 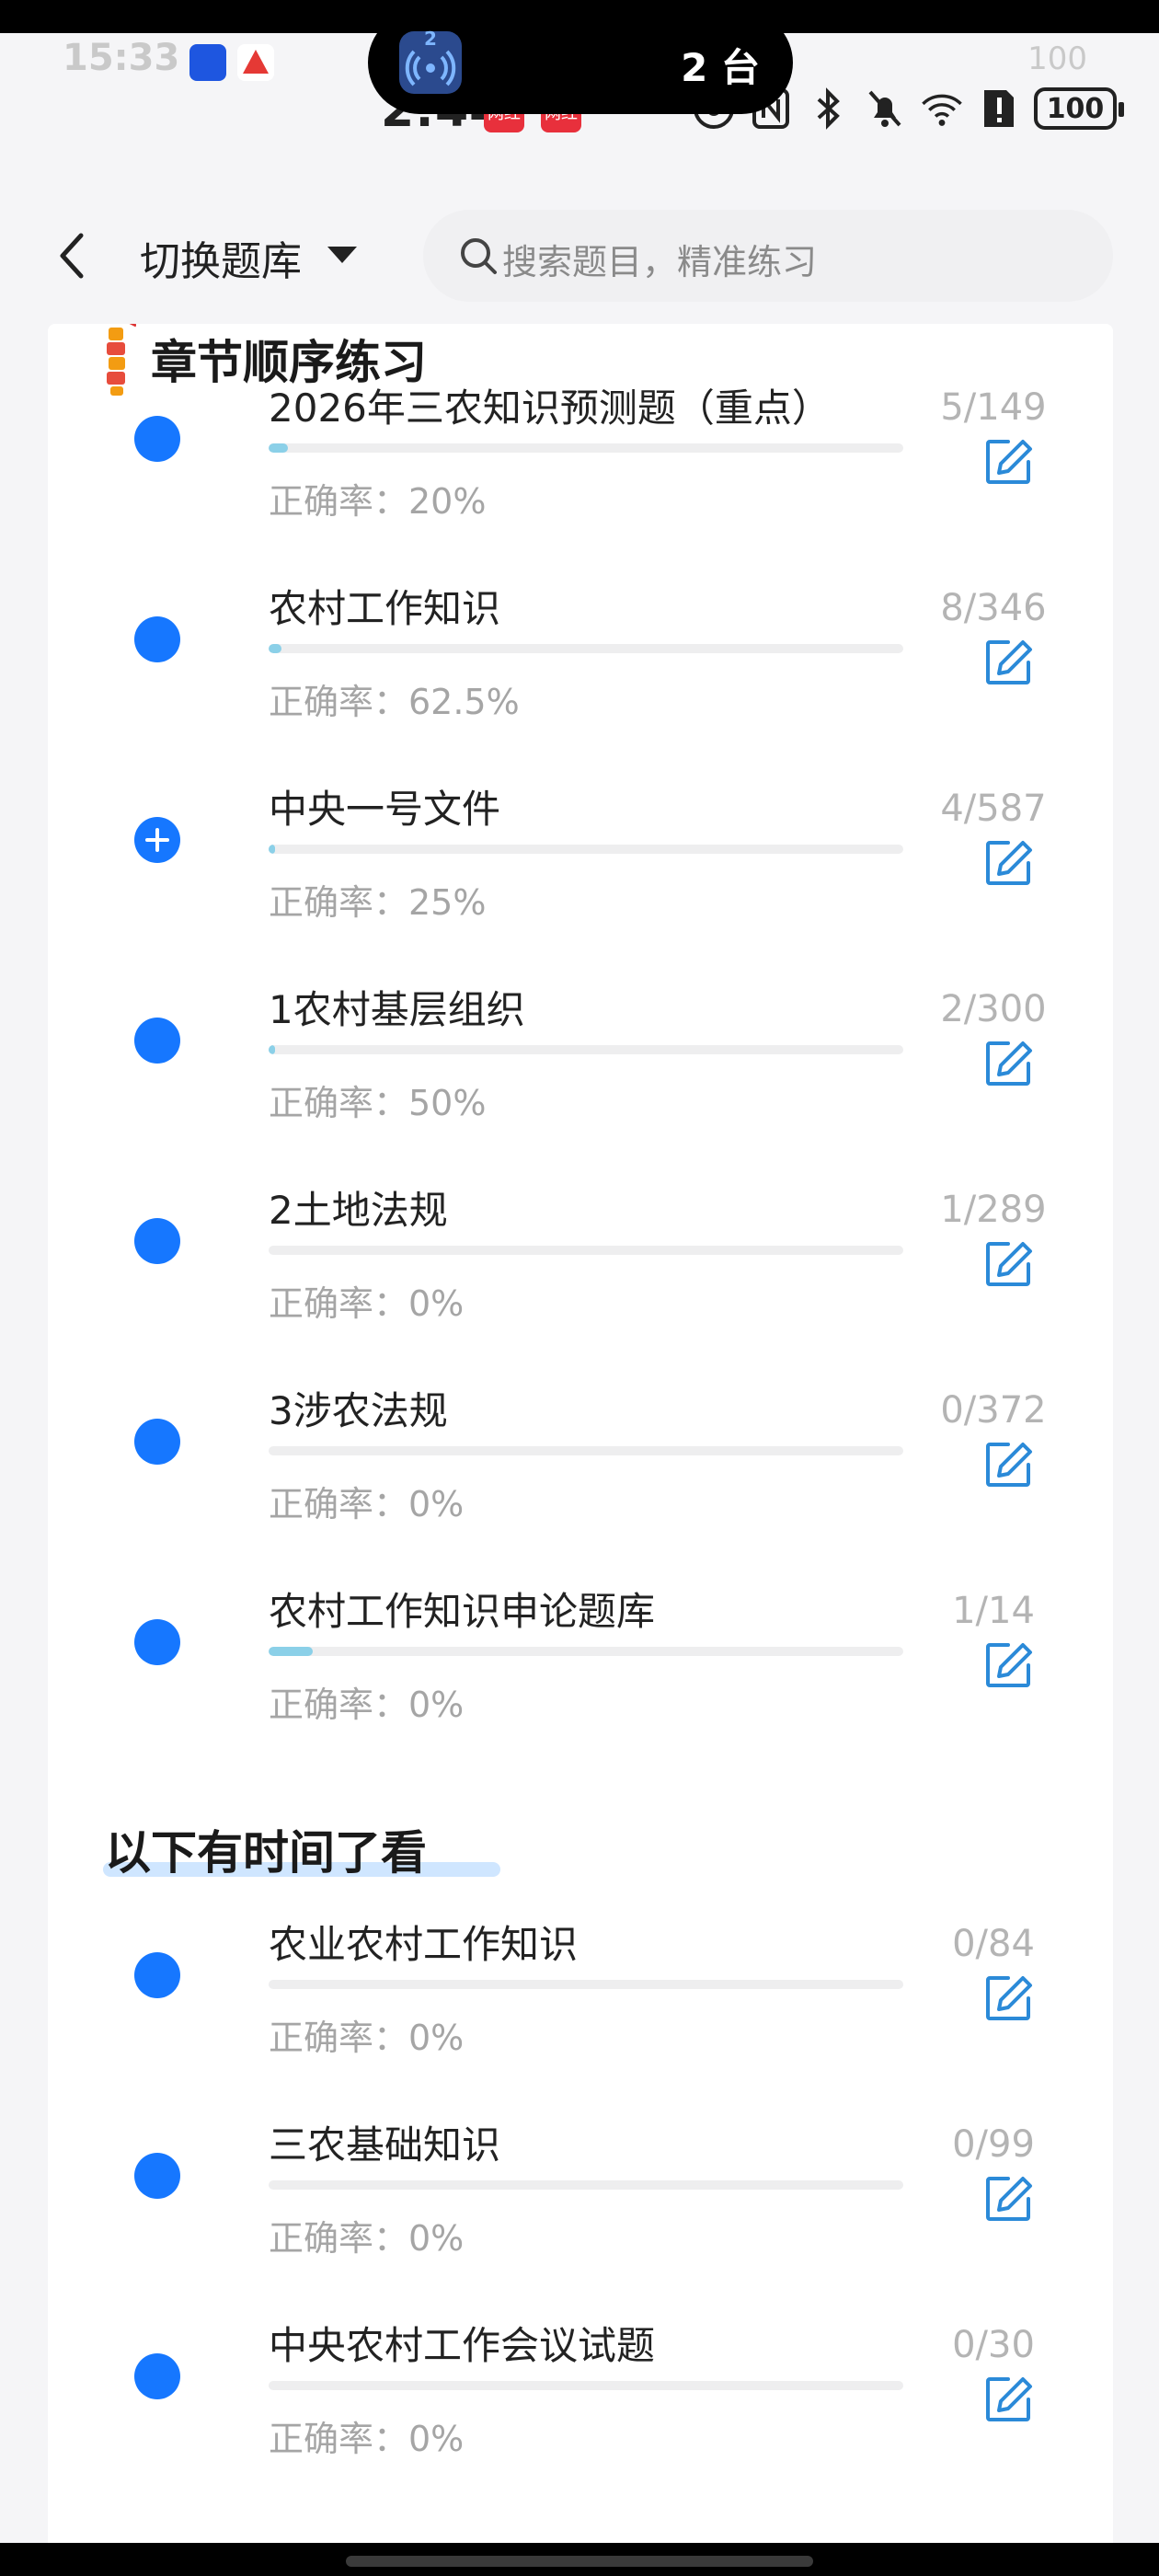 What do you see at coordinates (580, 2415) in the screenshot?
I see `chapter-row: 中央农村工作会议试题正确率：0% 0/30` at bounding box center [580, 2415].